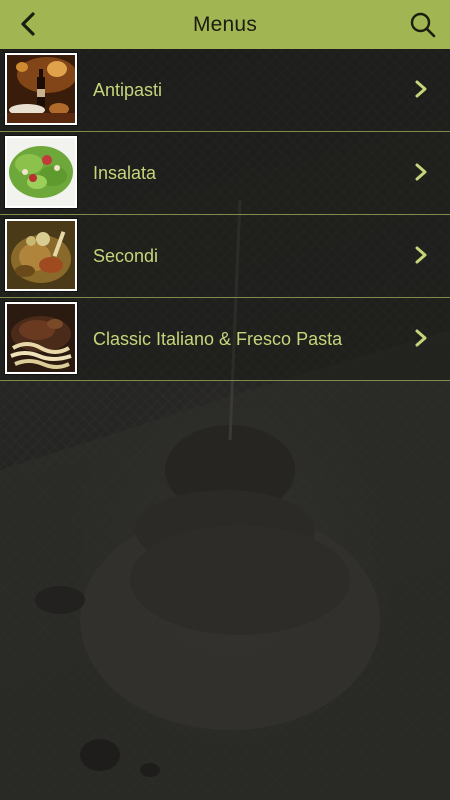  What do you see at coordinates (128, 89) in the screenshot?
I see `menu-item-label: Antipasti` at bounding box center [128, 89].